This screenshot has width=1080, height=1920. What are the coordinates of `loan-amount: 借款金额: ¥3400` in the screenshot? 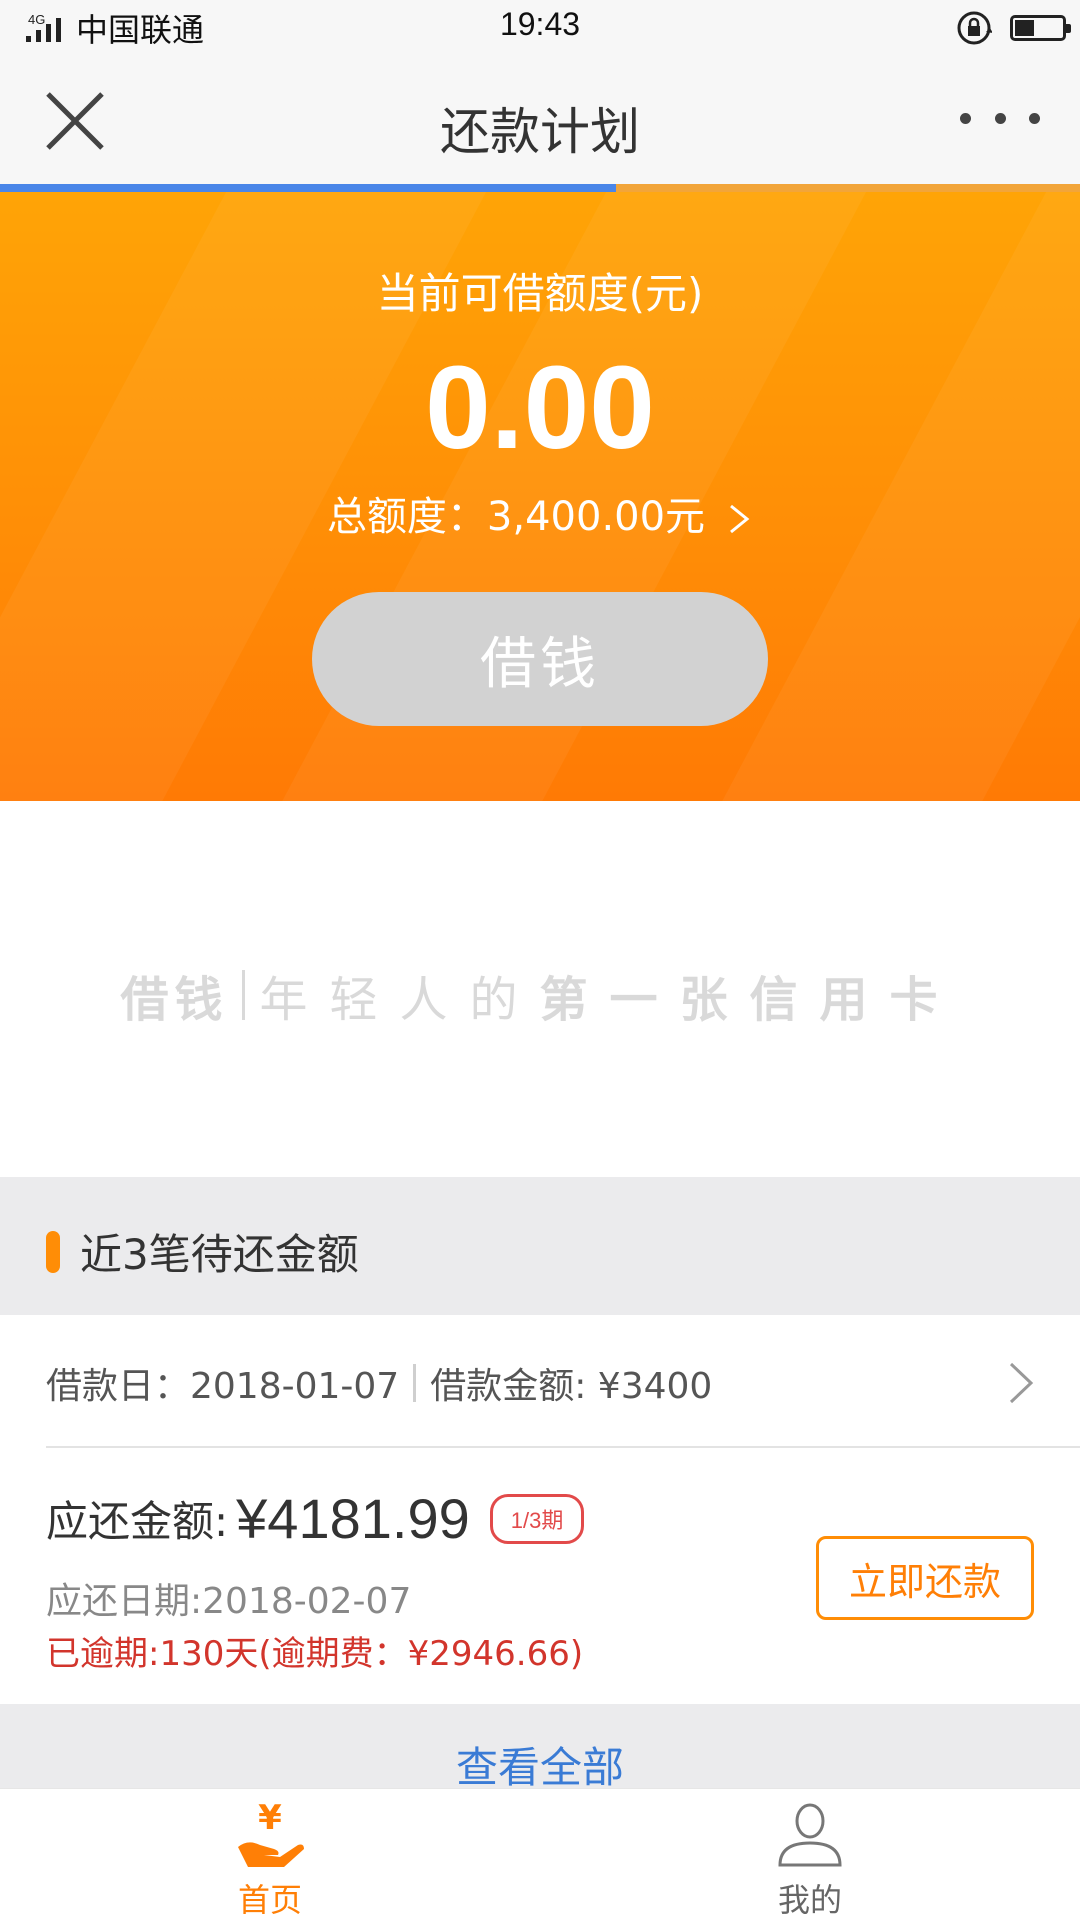 It's located at (571, 1386).